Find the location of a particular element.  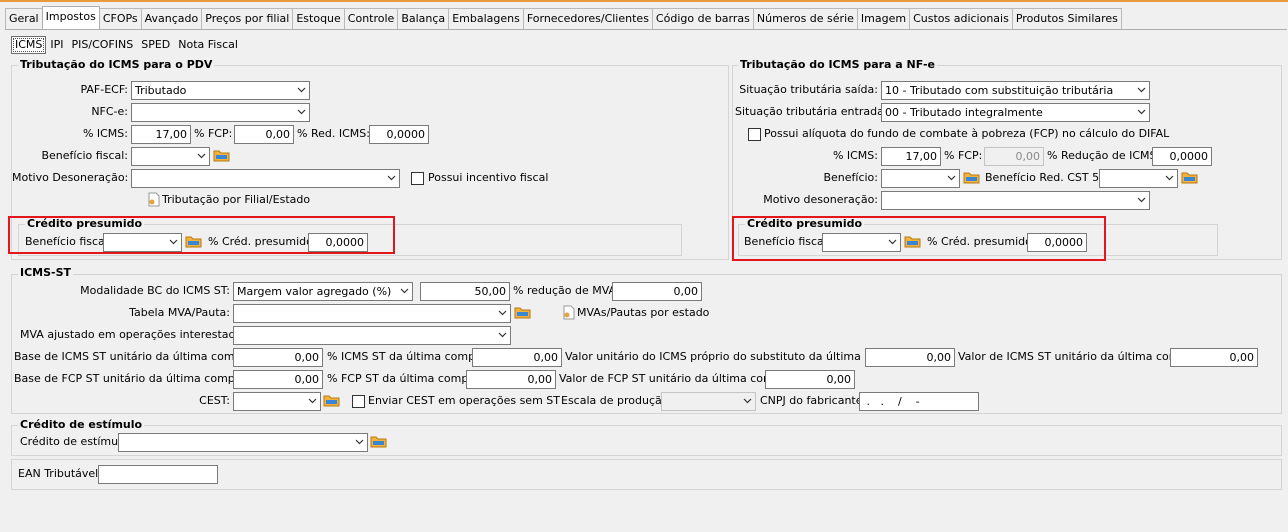

cest-label: CEST: is located at coordinates (214, 400).